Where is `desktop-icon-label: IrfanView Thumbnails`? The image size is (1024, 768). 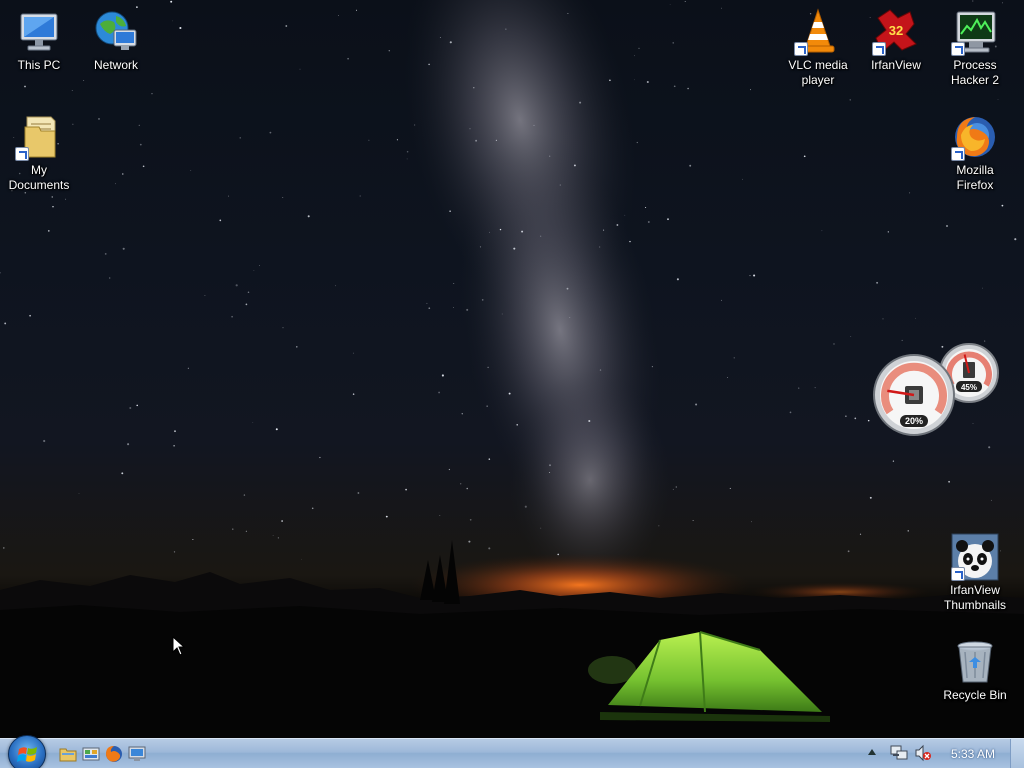 desktop-icon-label: IrfanView Thumbnails is located at coordinates (975, 597).